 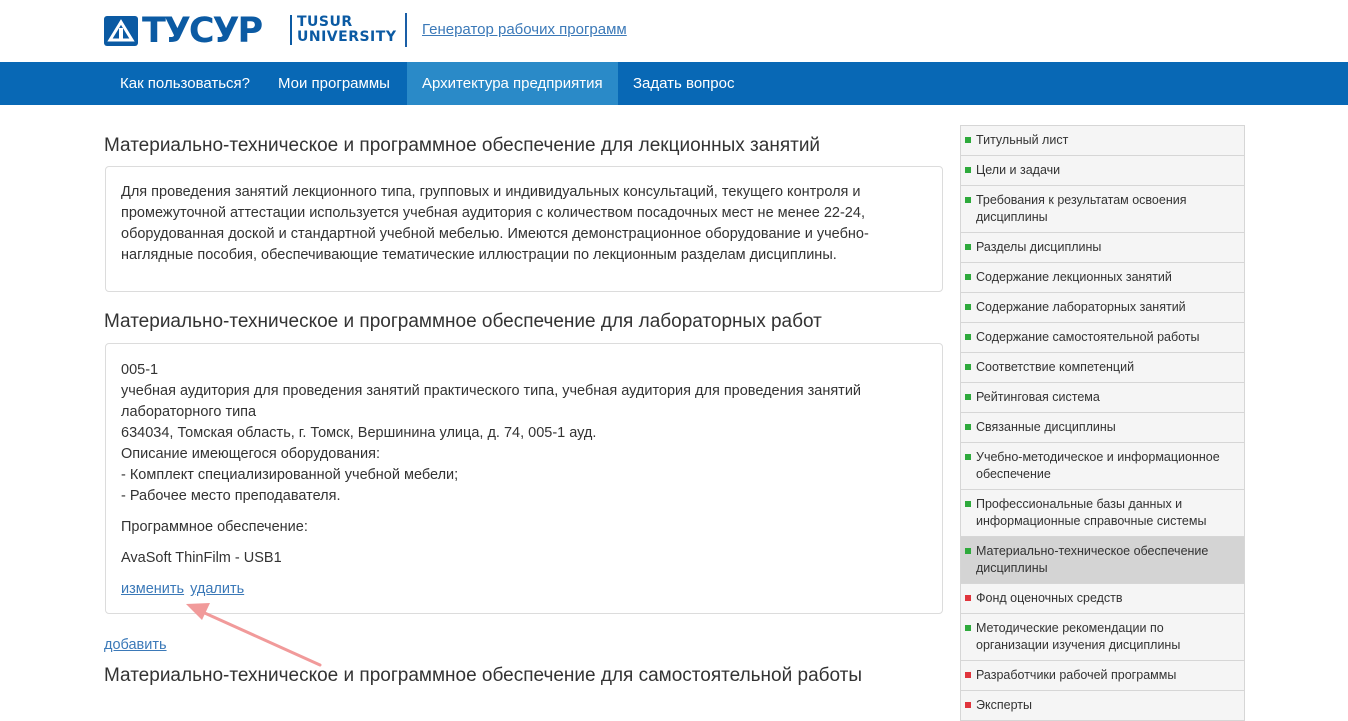 I want to click on nav-my-programs: Мои программы, so click(x=334, y=83).